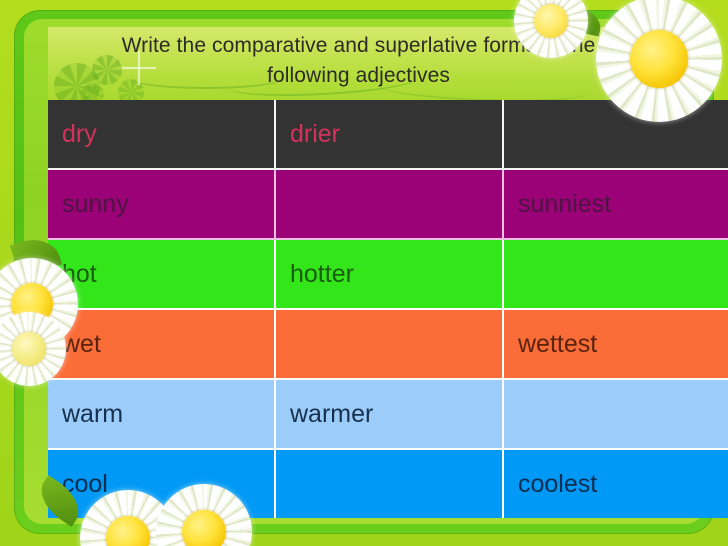 This screenshot has width=728, height=546. What do you see at coordinates (616, 205) in the screenshot?
I see `cell-superlative: sunniest` at bounding box center [616, 205].